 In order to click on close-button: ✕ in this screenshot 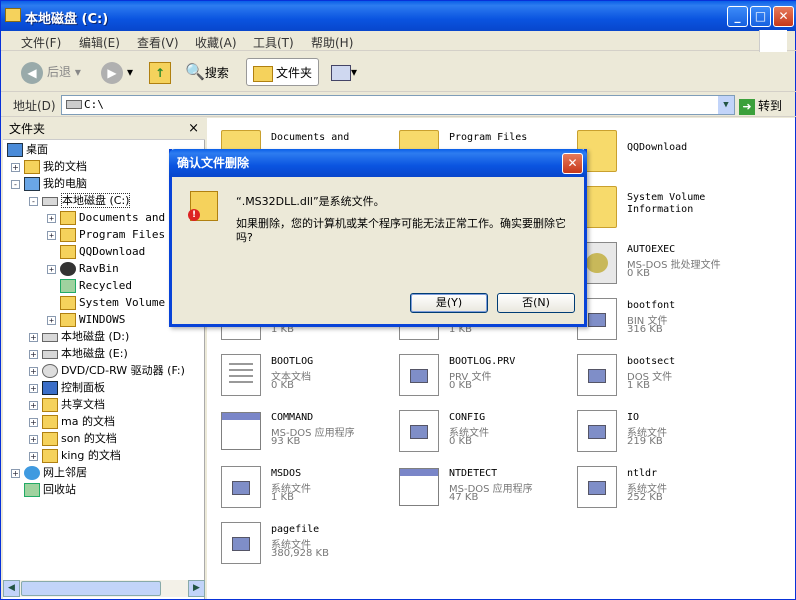, I will do `click(783, 16)`.